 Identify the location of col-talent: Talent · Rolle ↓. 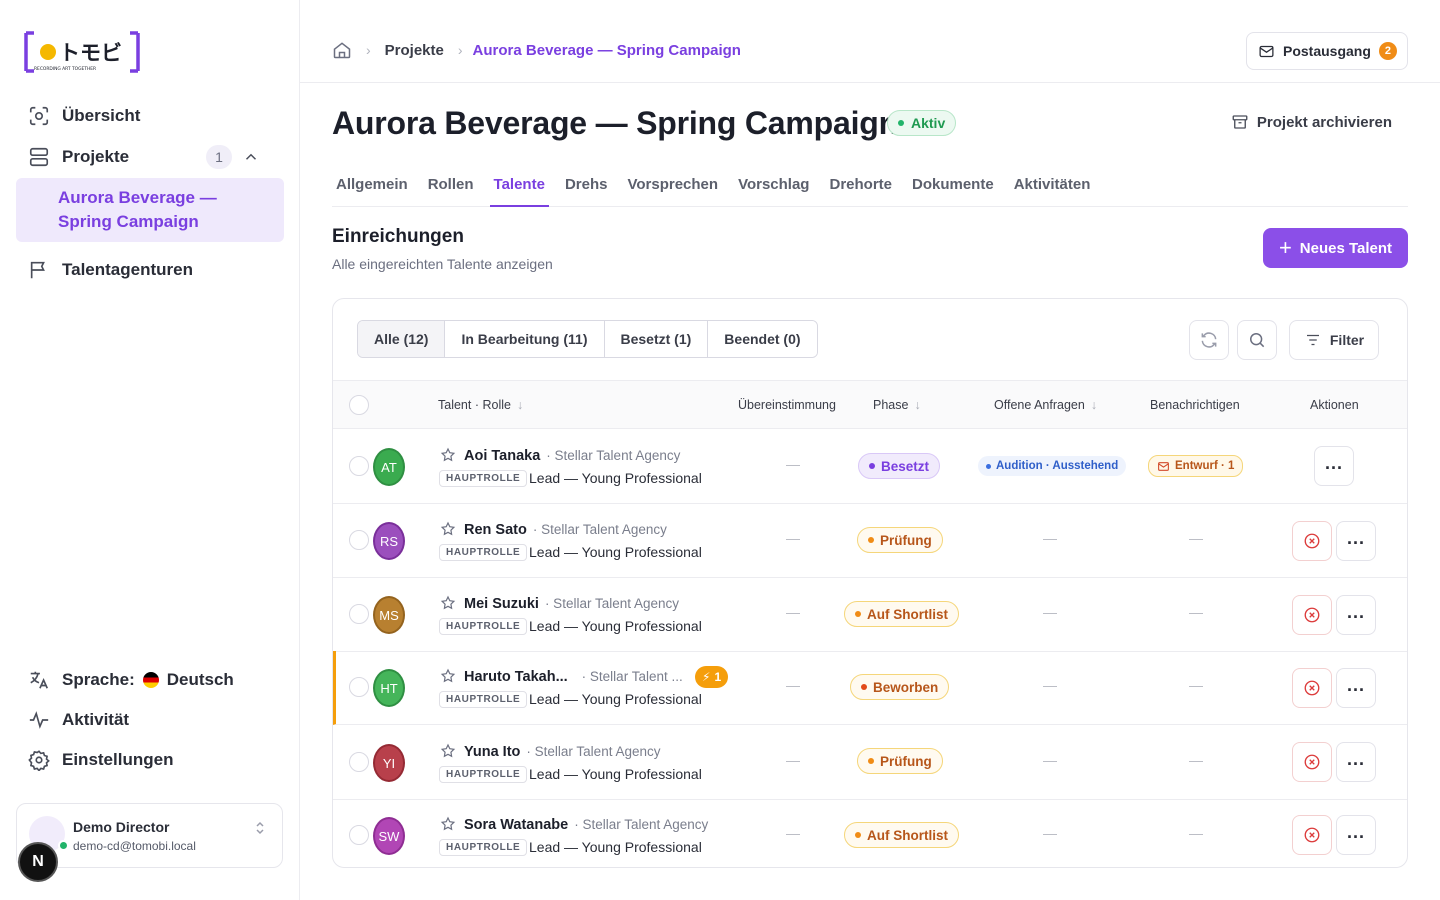
(480, 405).